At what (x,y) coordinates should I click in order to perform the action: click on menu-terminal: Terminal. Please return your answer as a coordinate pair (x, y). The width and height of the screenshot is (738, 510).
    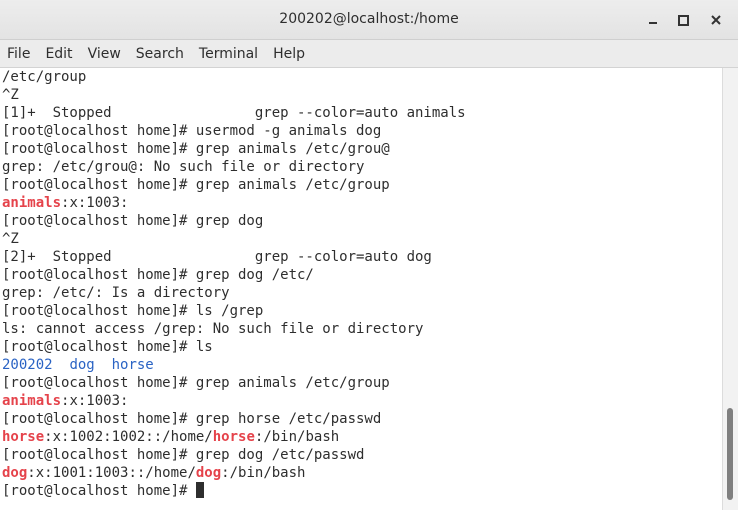
    Looking at the image, I should click on (228, 54).